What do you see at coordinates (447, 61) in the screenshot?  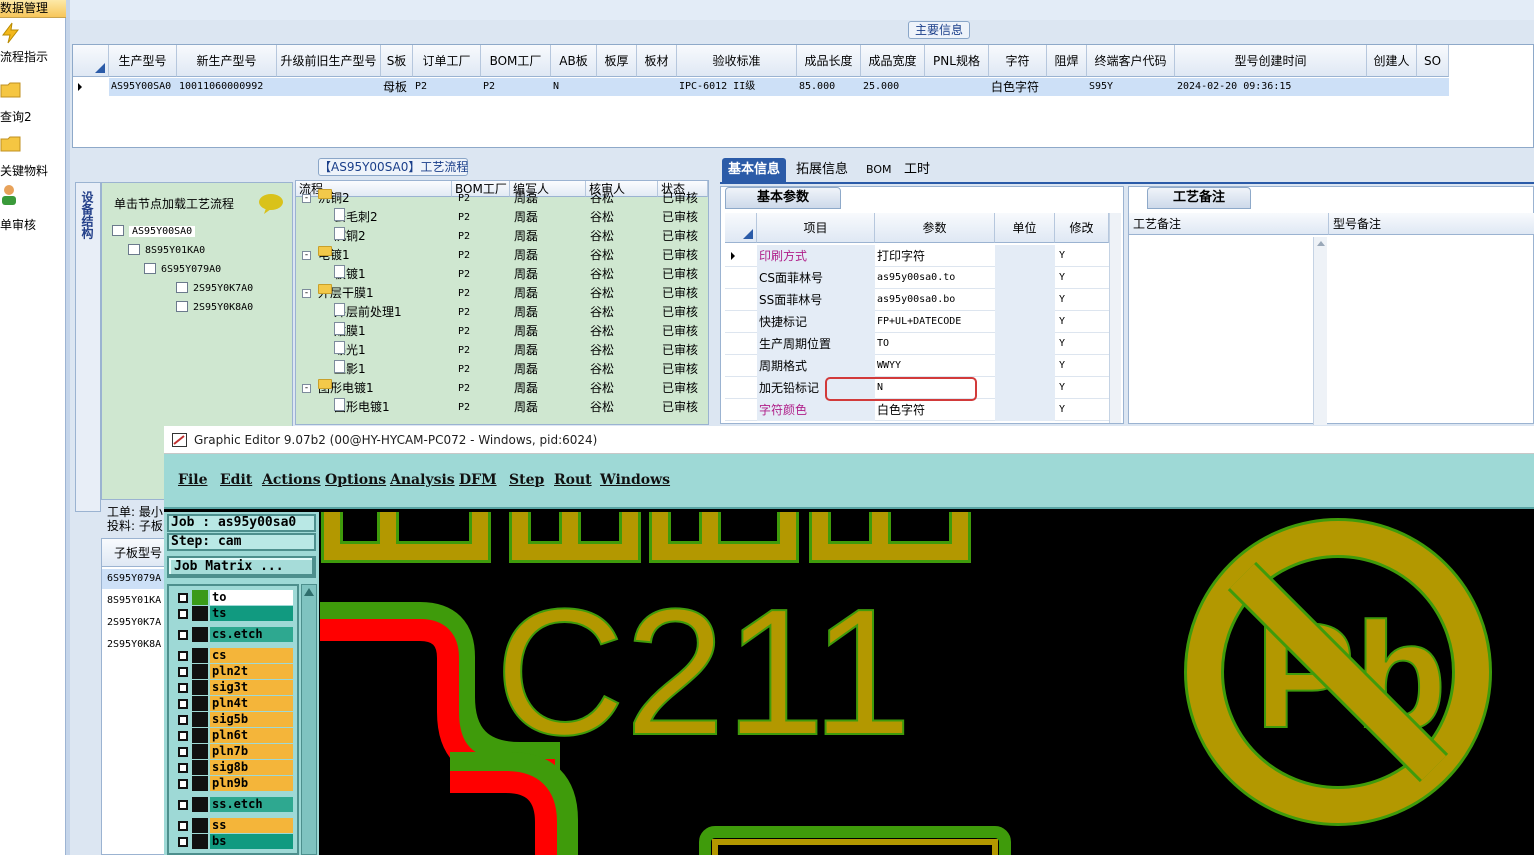 I see `column-header: 订单工厂` at bounding box center [447, 61].